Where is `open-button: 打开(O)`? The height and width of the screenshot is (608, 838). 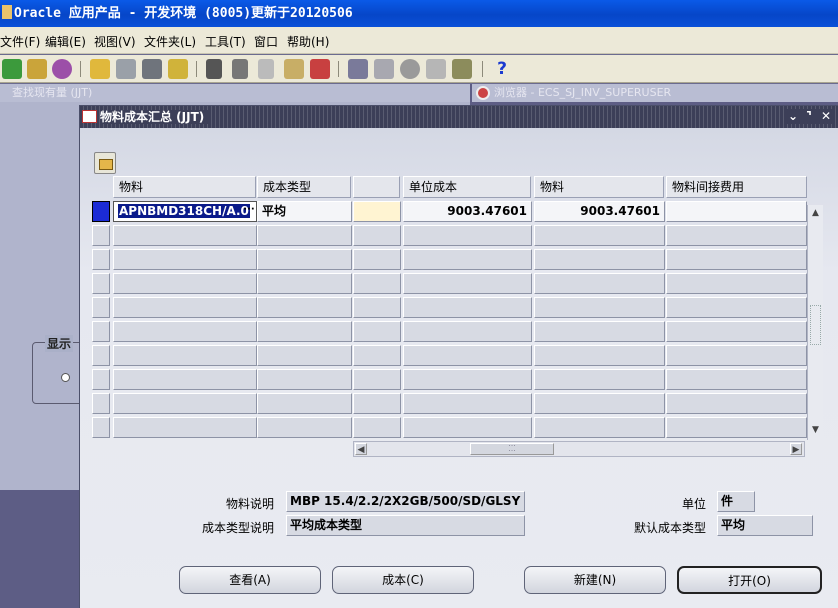
open-button: 打开(O) is located at coordinates (749, 580).